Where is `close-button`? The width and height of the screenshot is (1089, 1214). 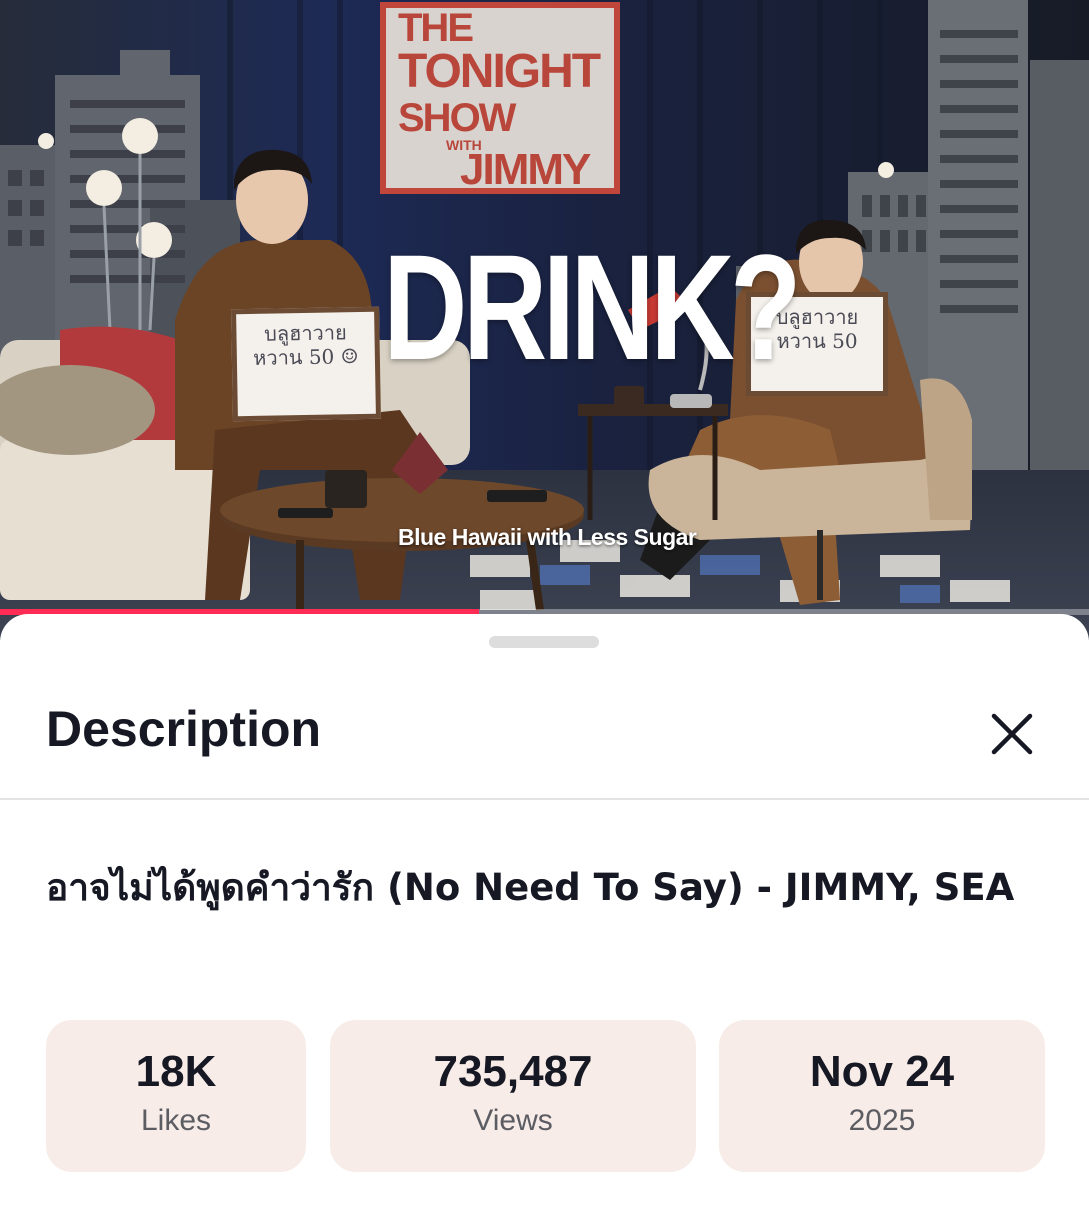
close-button is located at coordinates (1012, 734).